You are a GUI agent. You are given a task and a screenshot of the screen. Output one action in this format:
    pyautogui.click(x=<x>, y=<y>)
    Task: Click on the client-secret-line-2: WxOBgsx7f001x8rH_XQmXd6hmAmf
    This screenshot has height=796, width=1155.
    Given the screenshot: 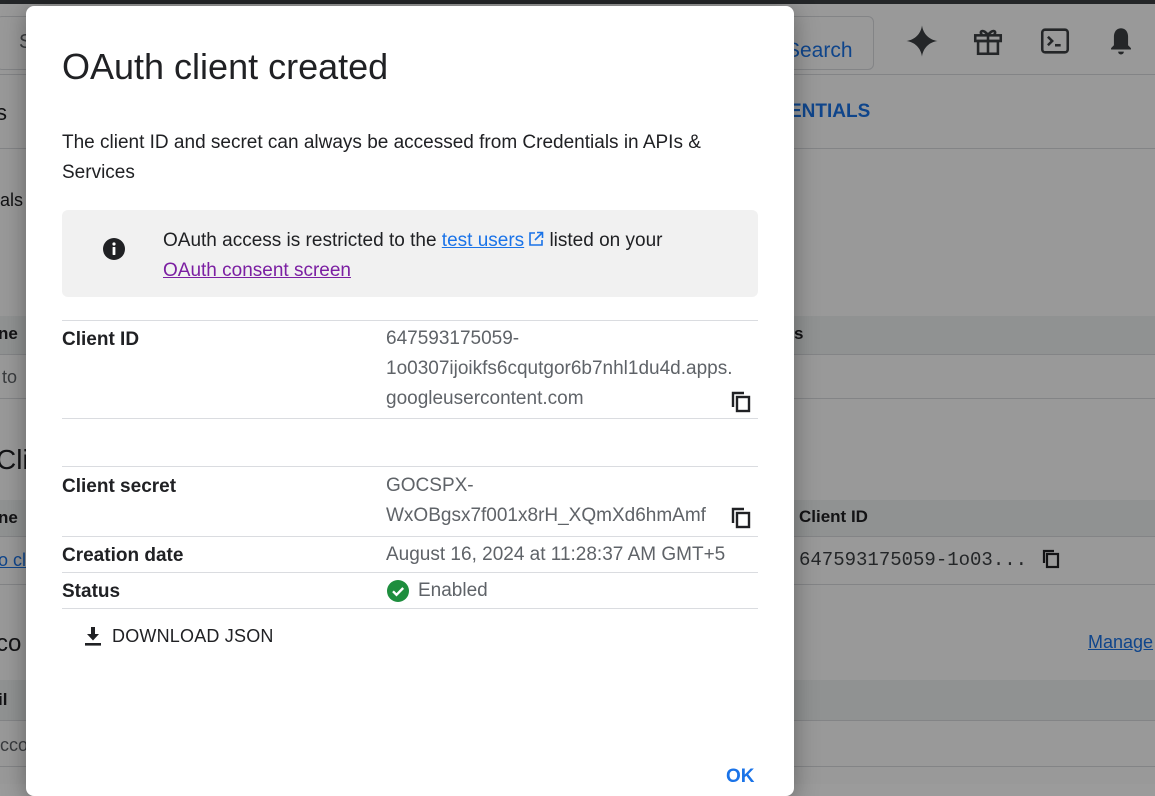 What is the action you would take?
    pyautogui.click(x=546, y=515)
    